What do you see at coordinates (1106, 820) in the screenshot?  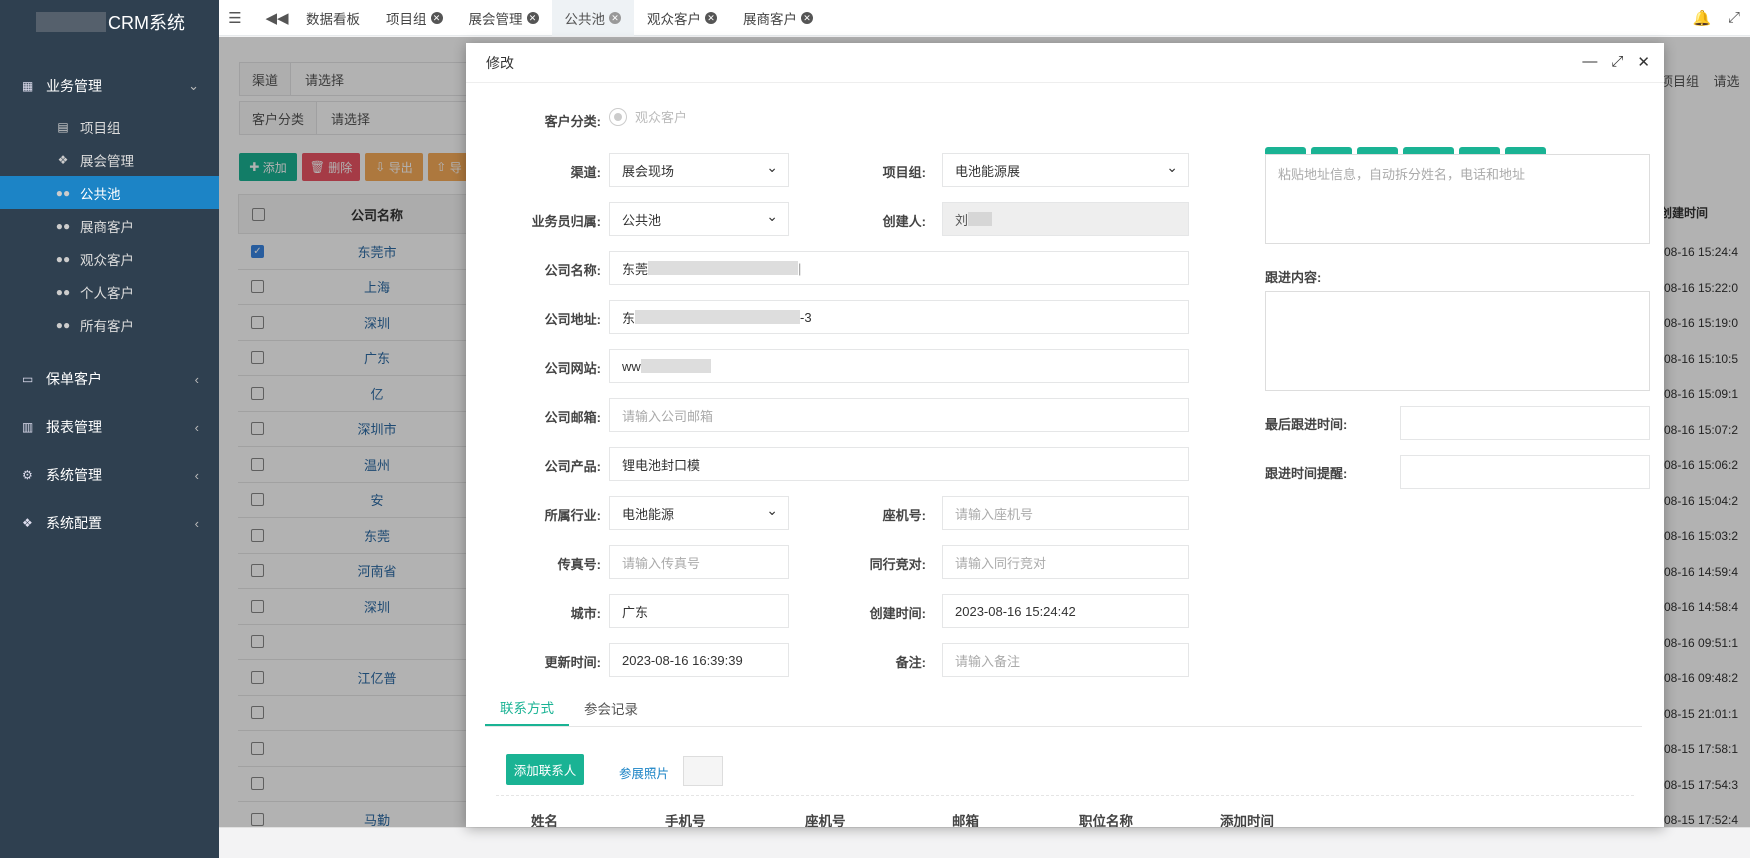 I see `col-position: 职位名称` at bounding box center [1106, 820].